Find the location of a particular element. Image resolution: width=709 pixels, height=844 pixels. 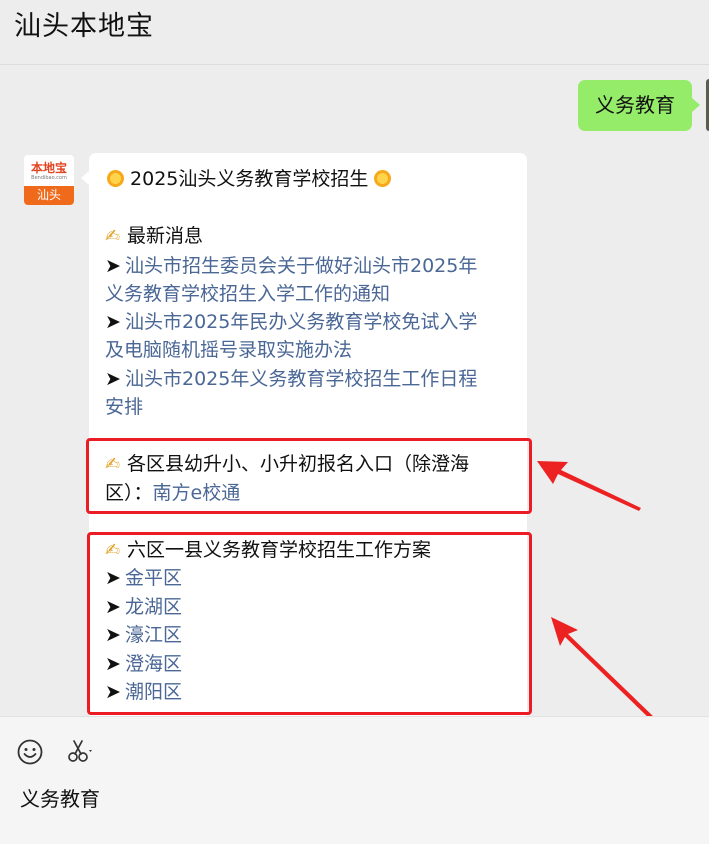

news-item-1-line-1: ➤ 汕头市招生委员会关于做好汕头市2025年 is located at coordinates (291, 266).